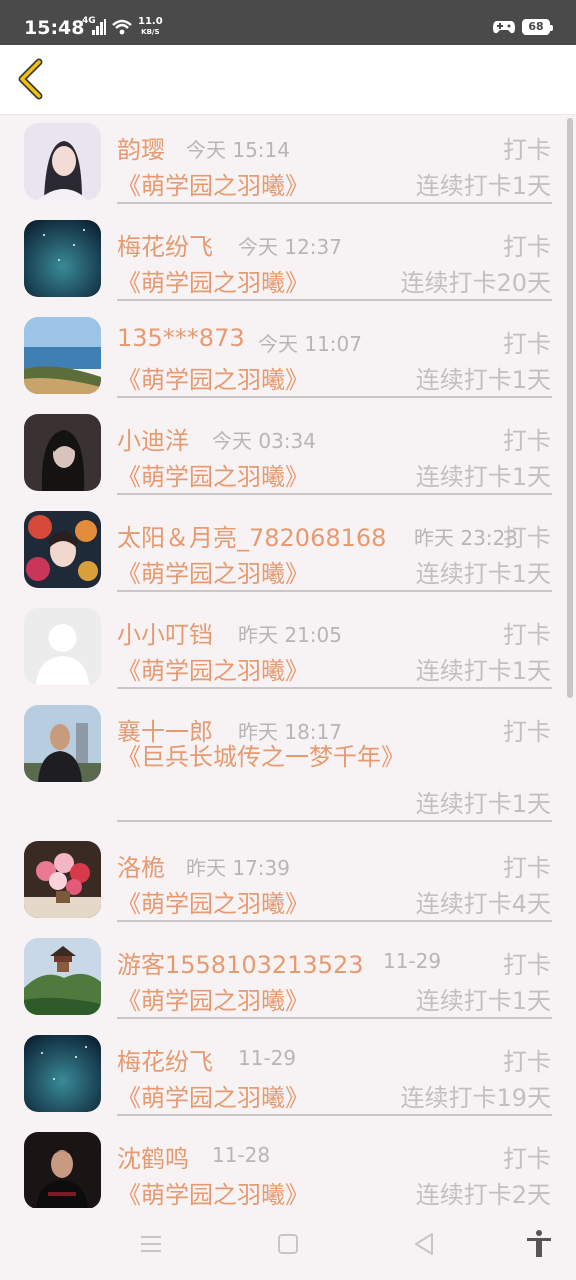  What do you see at coordinates (475, 1098) in the screenshot?
I see `streak-count: 连续打卡19天` at bounding box center [475, 1098].